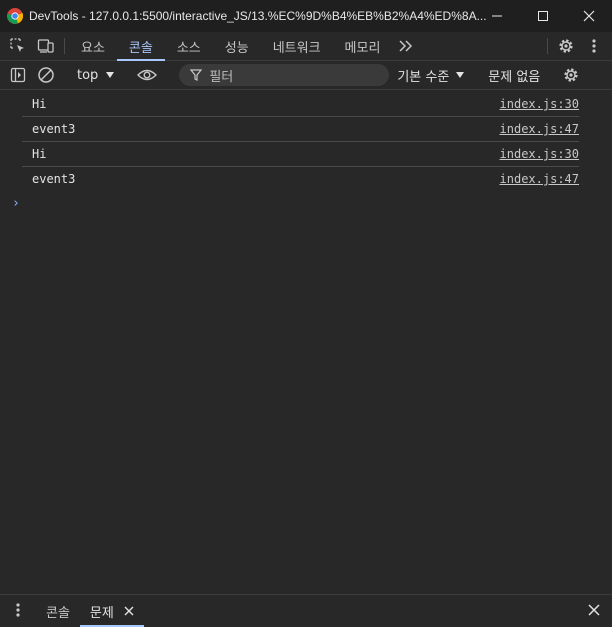 This screenshot has width=612, height=627. I want to click on sidebar-toggle-icon, so click(18, 75).